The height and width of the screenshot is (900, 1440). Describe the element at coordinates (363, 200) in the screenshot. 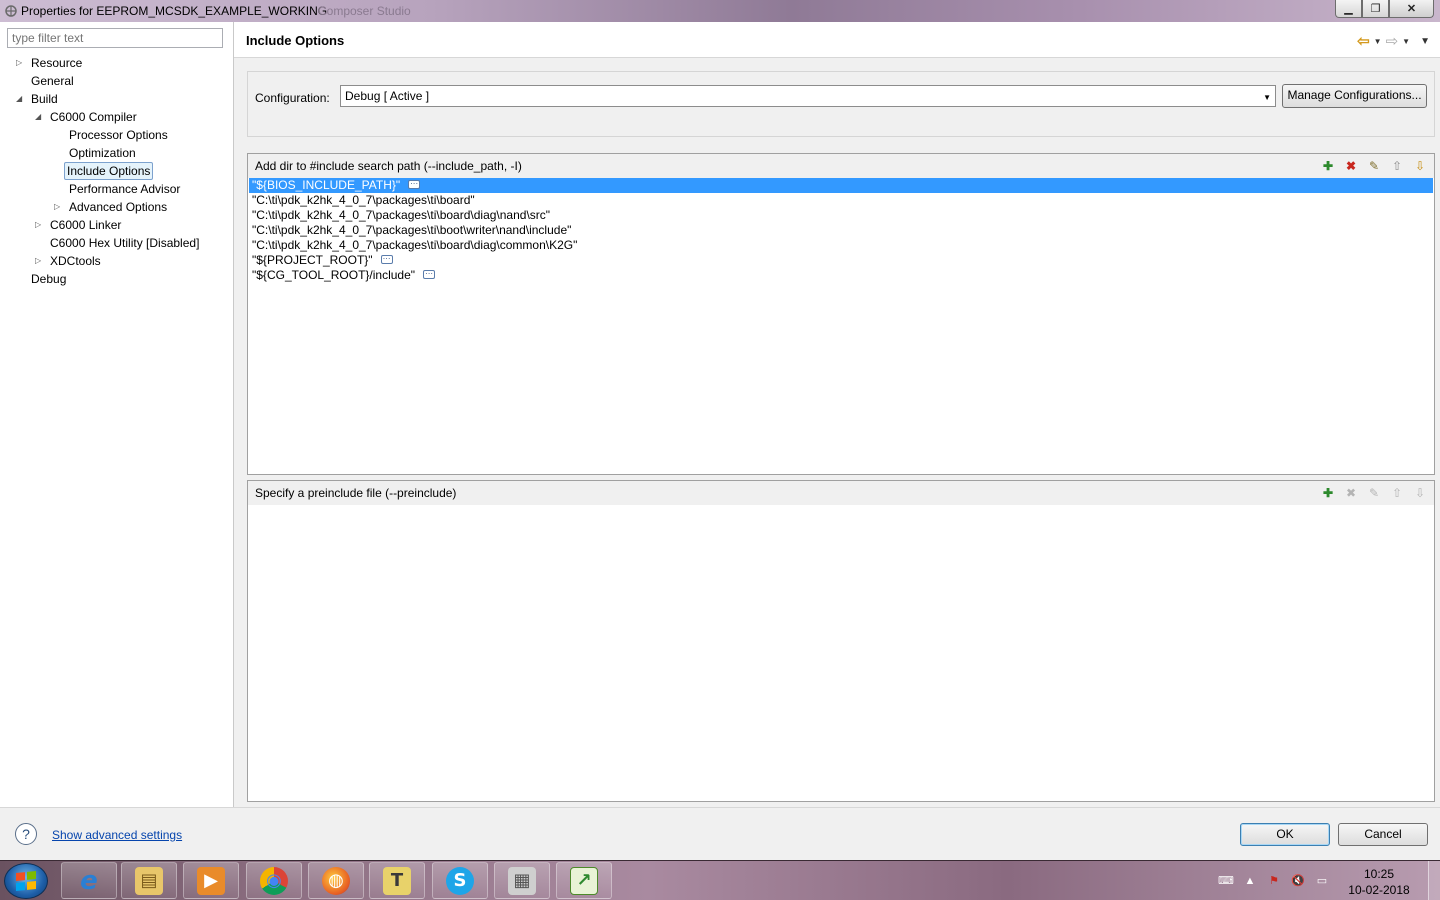

I see `list-item-text: "C:\ti\pdk_k2hk_4_0_7\packages\ti\board"` at that location.